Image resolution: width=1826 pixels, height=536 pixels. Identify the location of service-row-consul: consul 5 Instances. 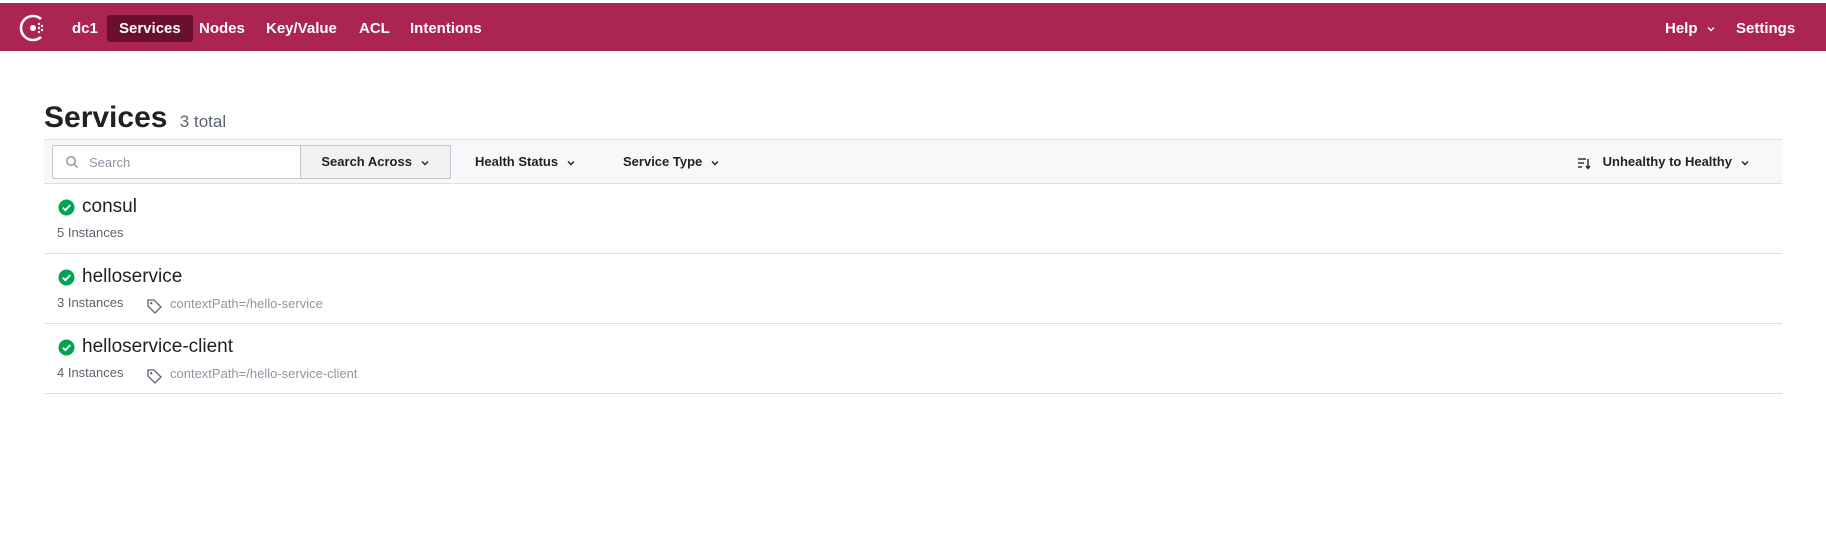
(913, 219).